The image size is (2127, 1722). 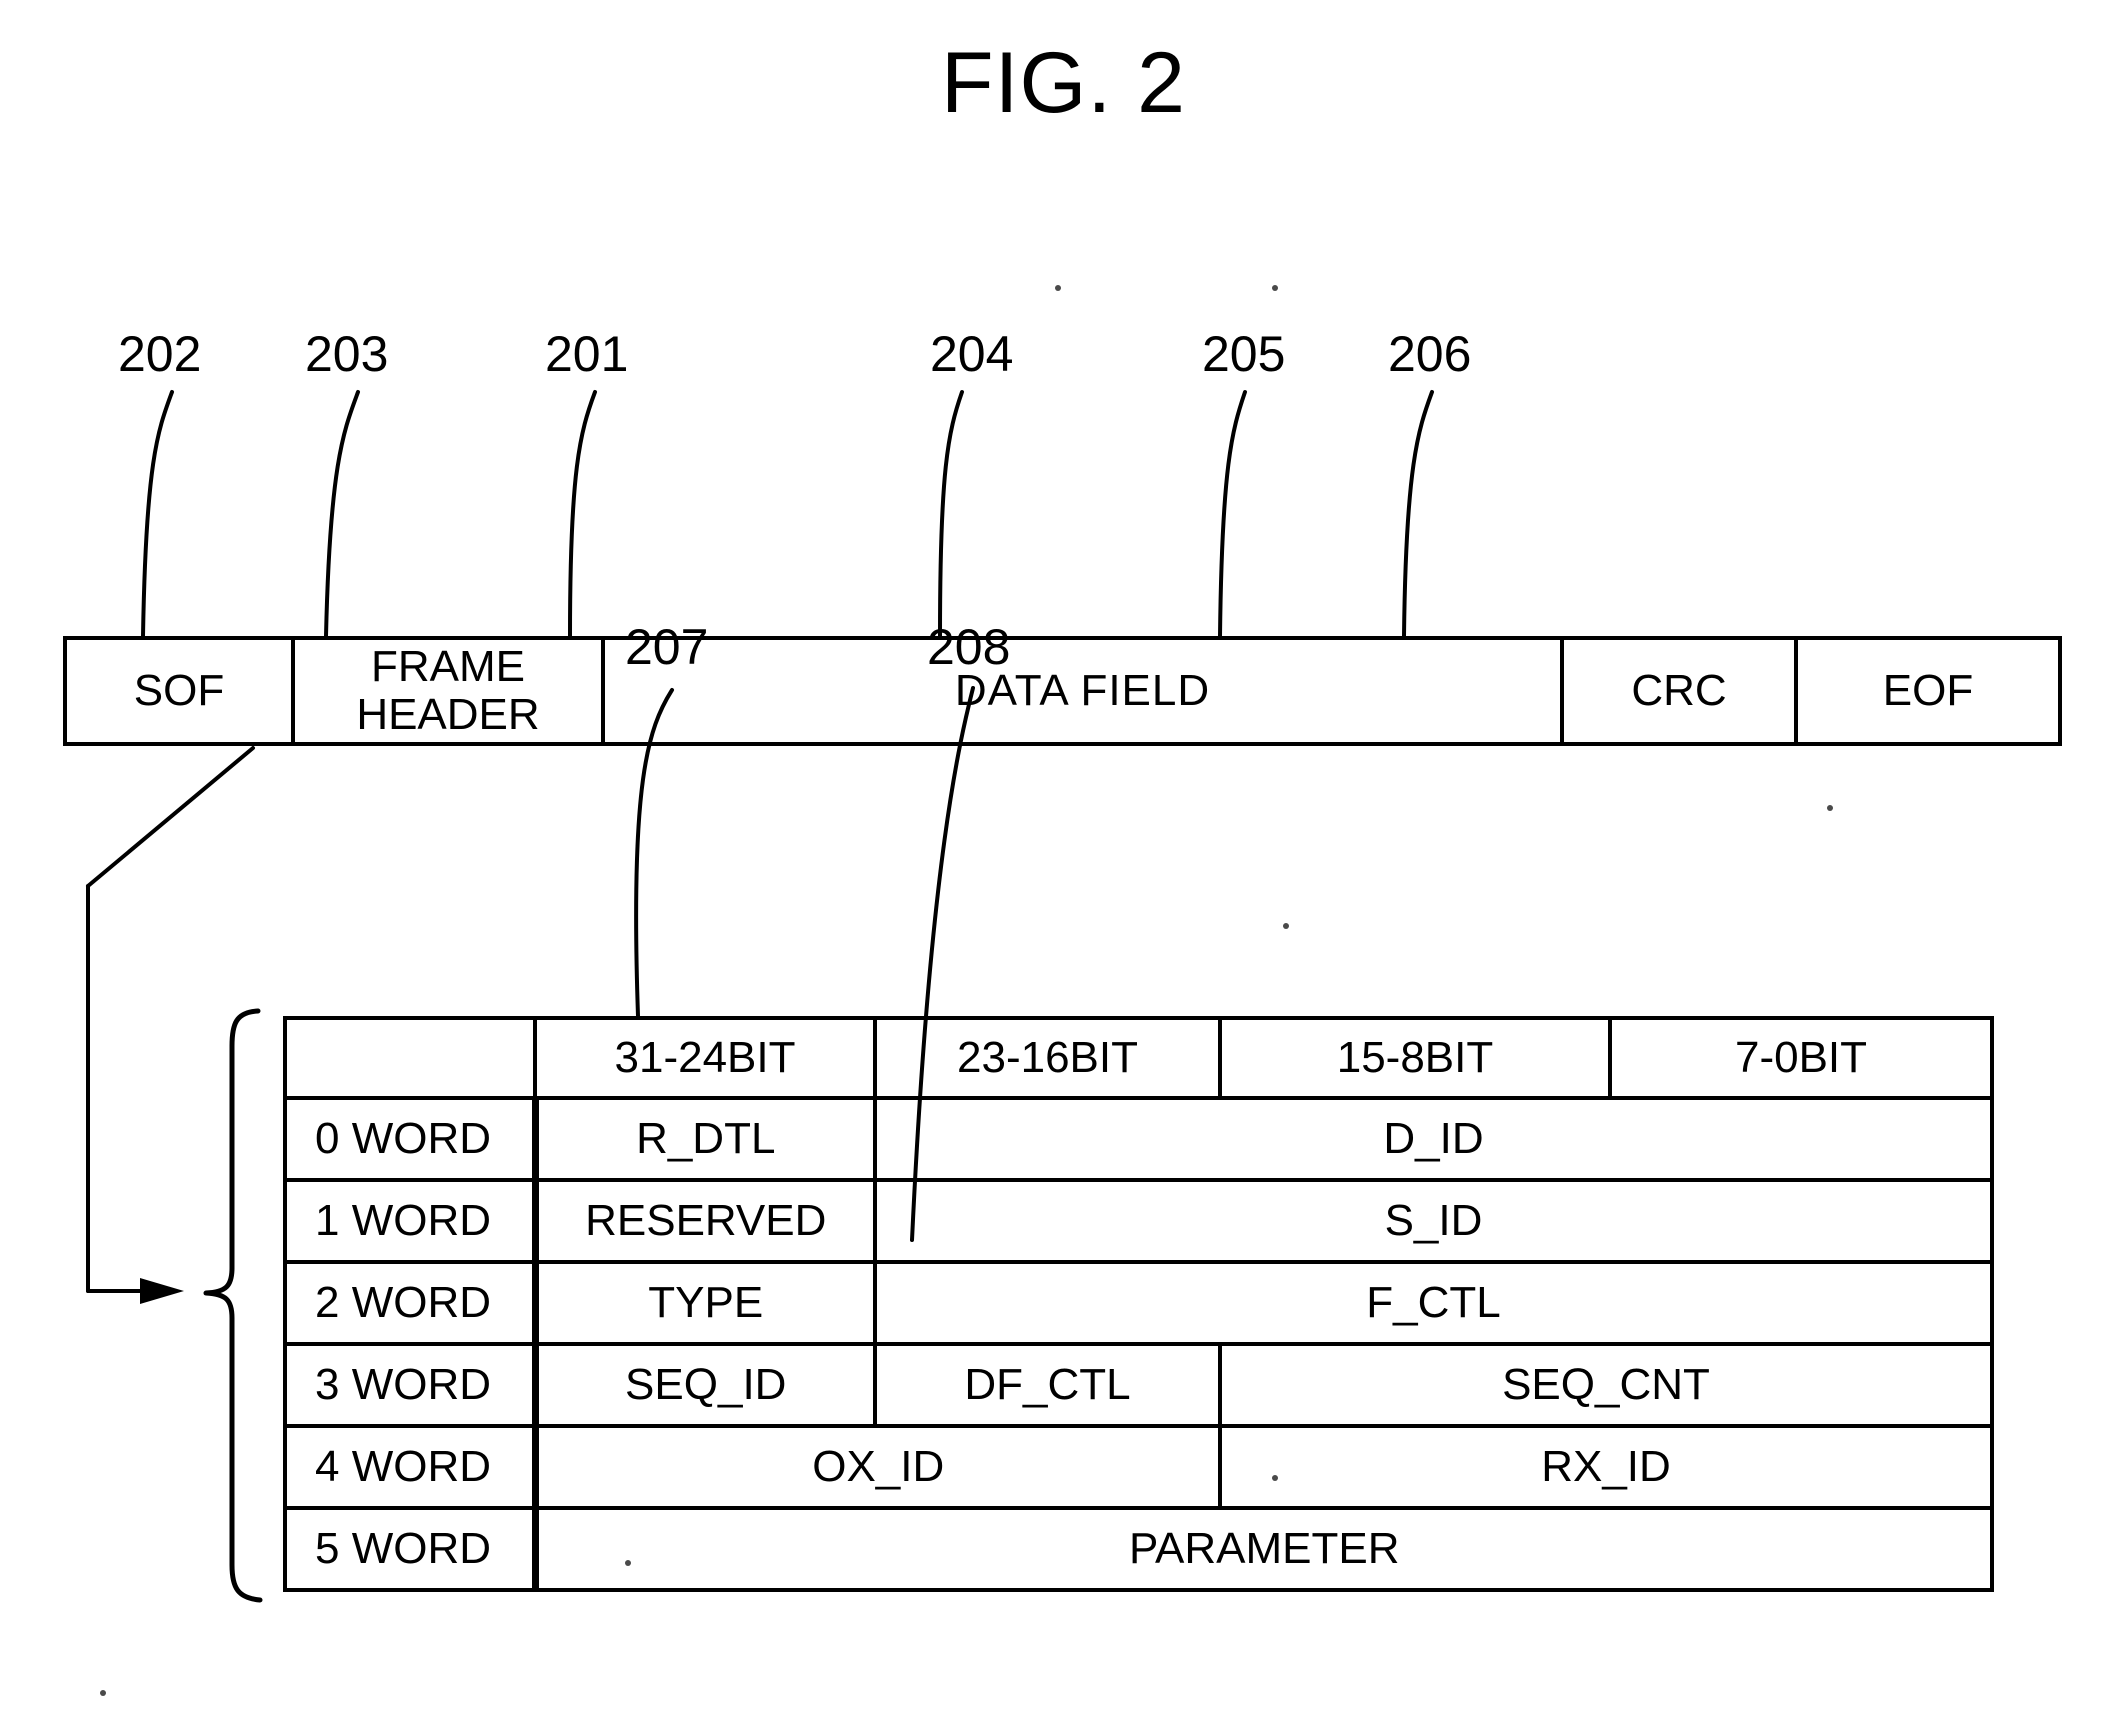 I want to click on reference-number-205: 205, so click(x=1244, y=354).